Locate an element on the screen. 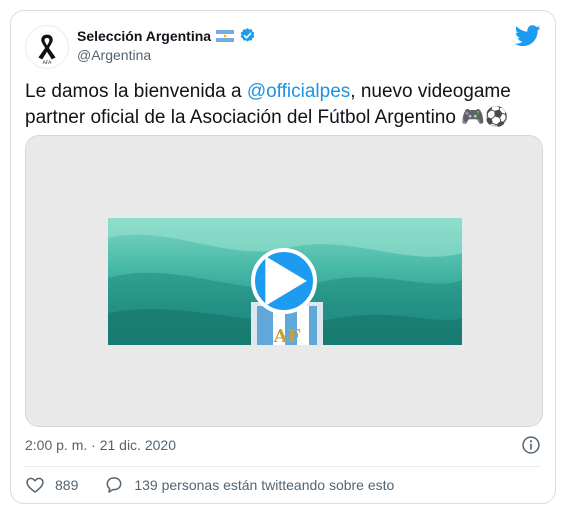 The width and height of the screenshot is (568, 514). author-handle: @Argentina is located at coordinates (114, 55).